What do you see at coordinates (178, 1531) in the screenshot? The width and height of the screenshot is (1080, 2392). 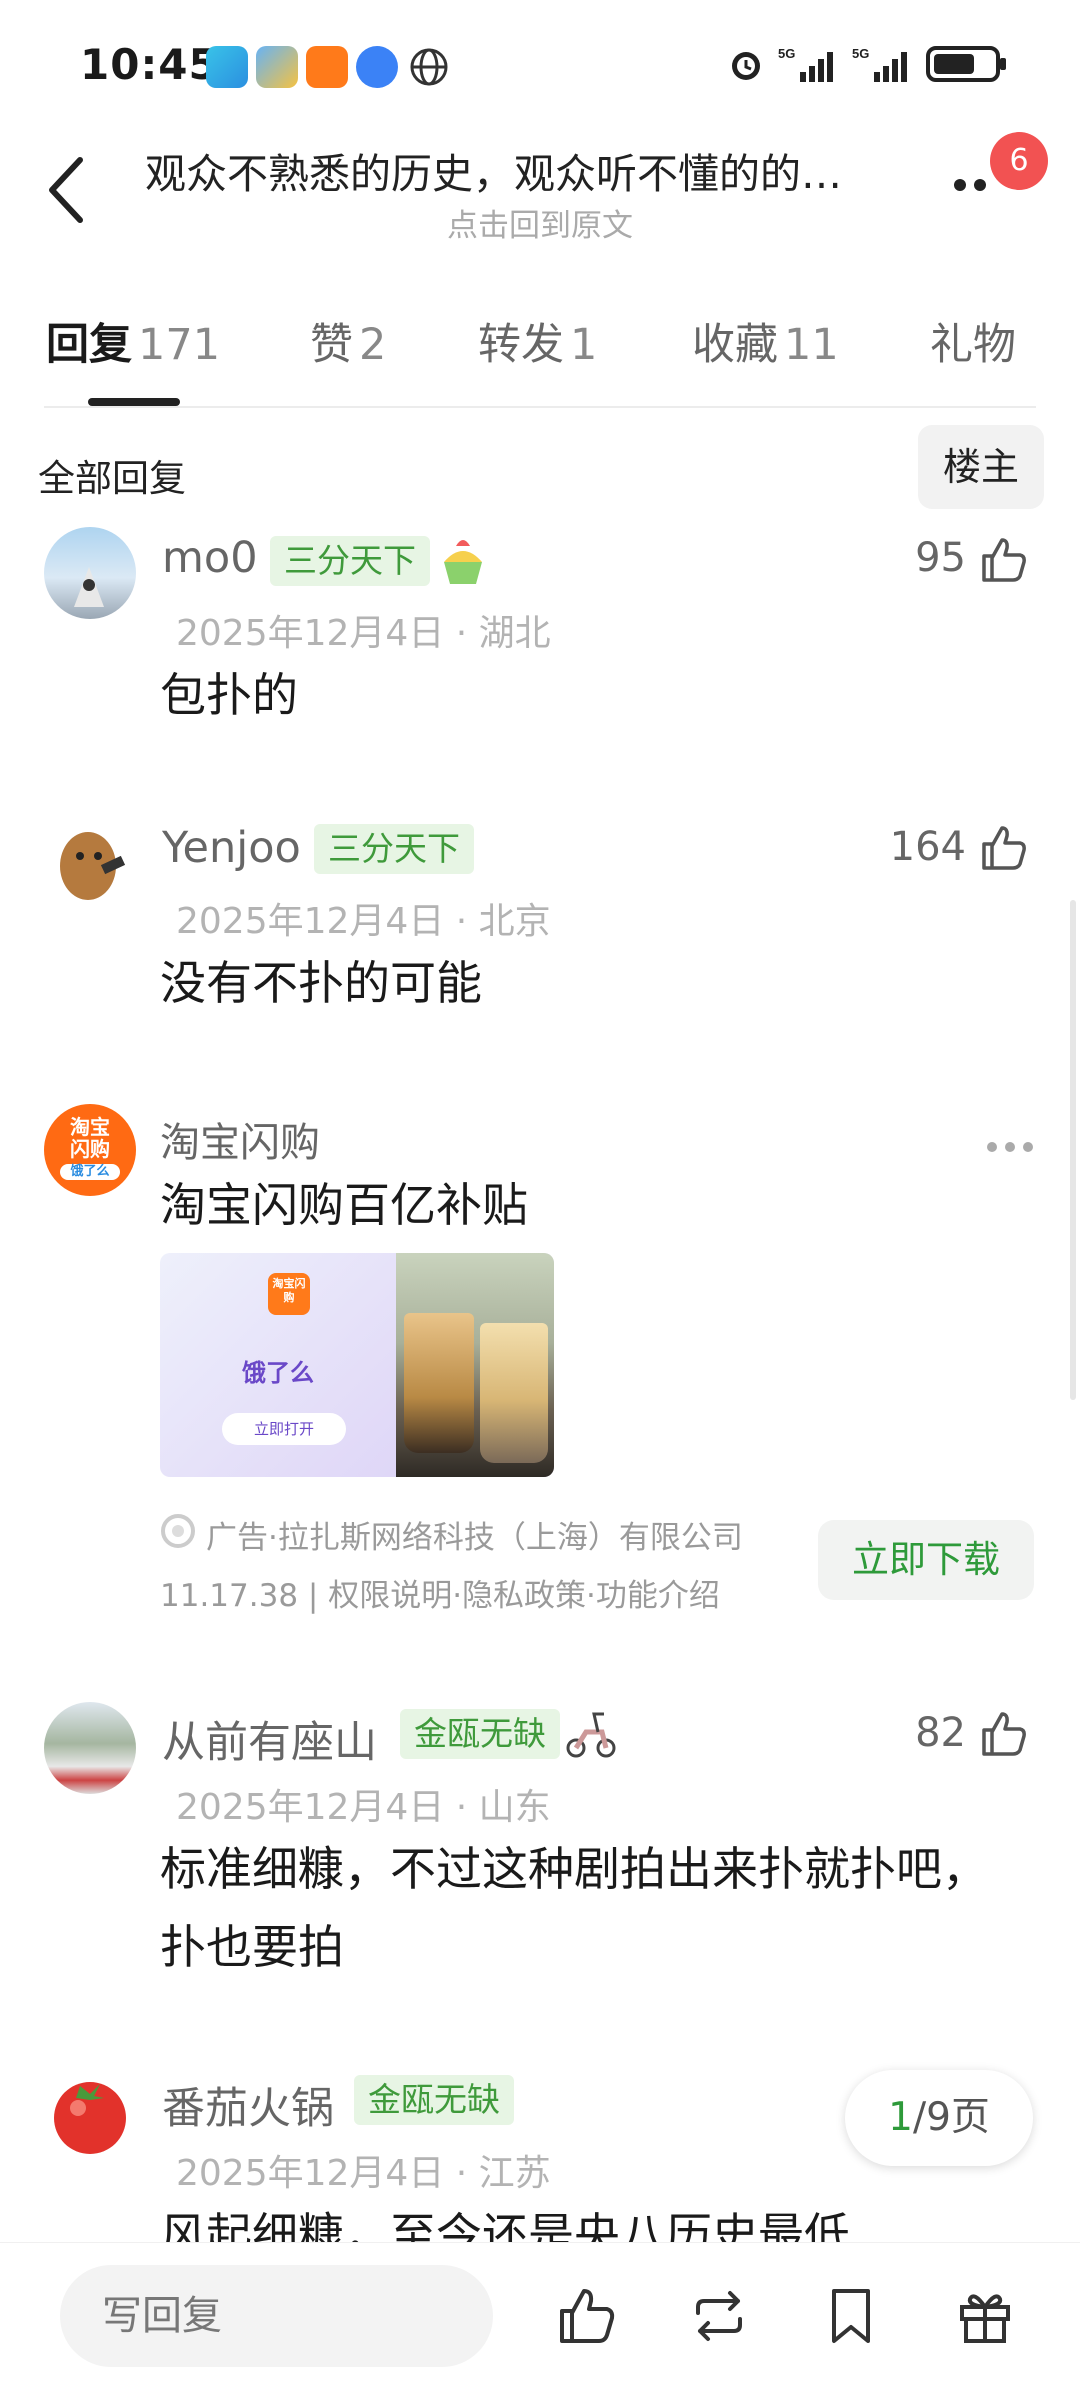 I see `ad-logo-icon` at bounding box center [178, 1531].